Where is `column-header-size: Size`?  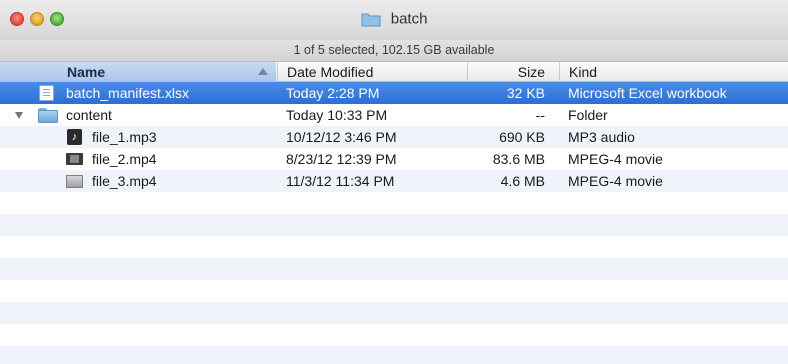 column-header-size: Size is located at coordinates (513, 72).